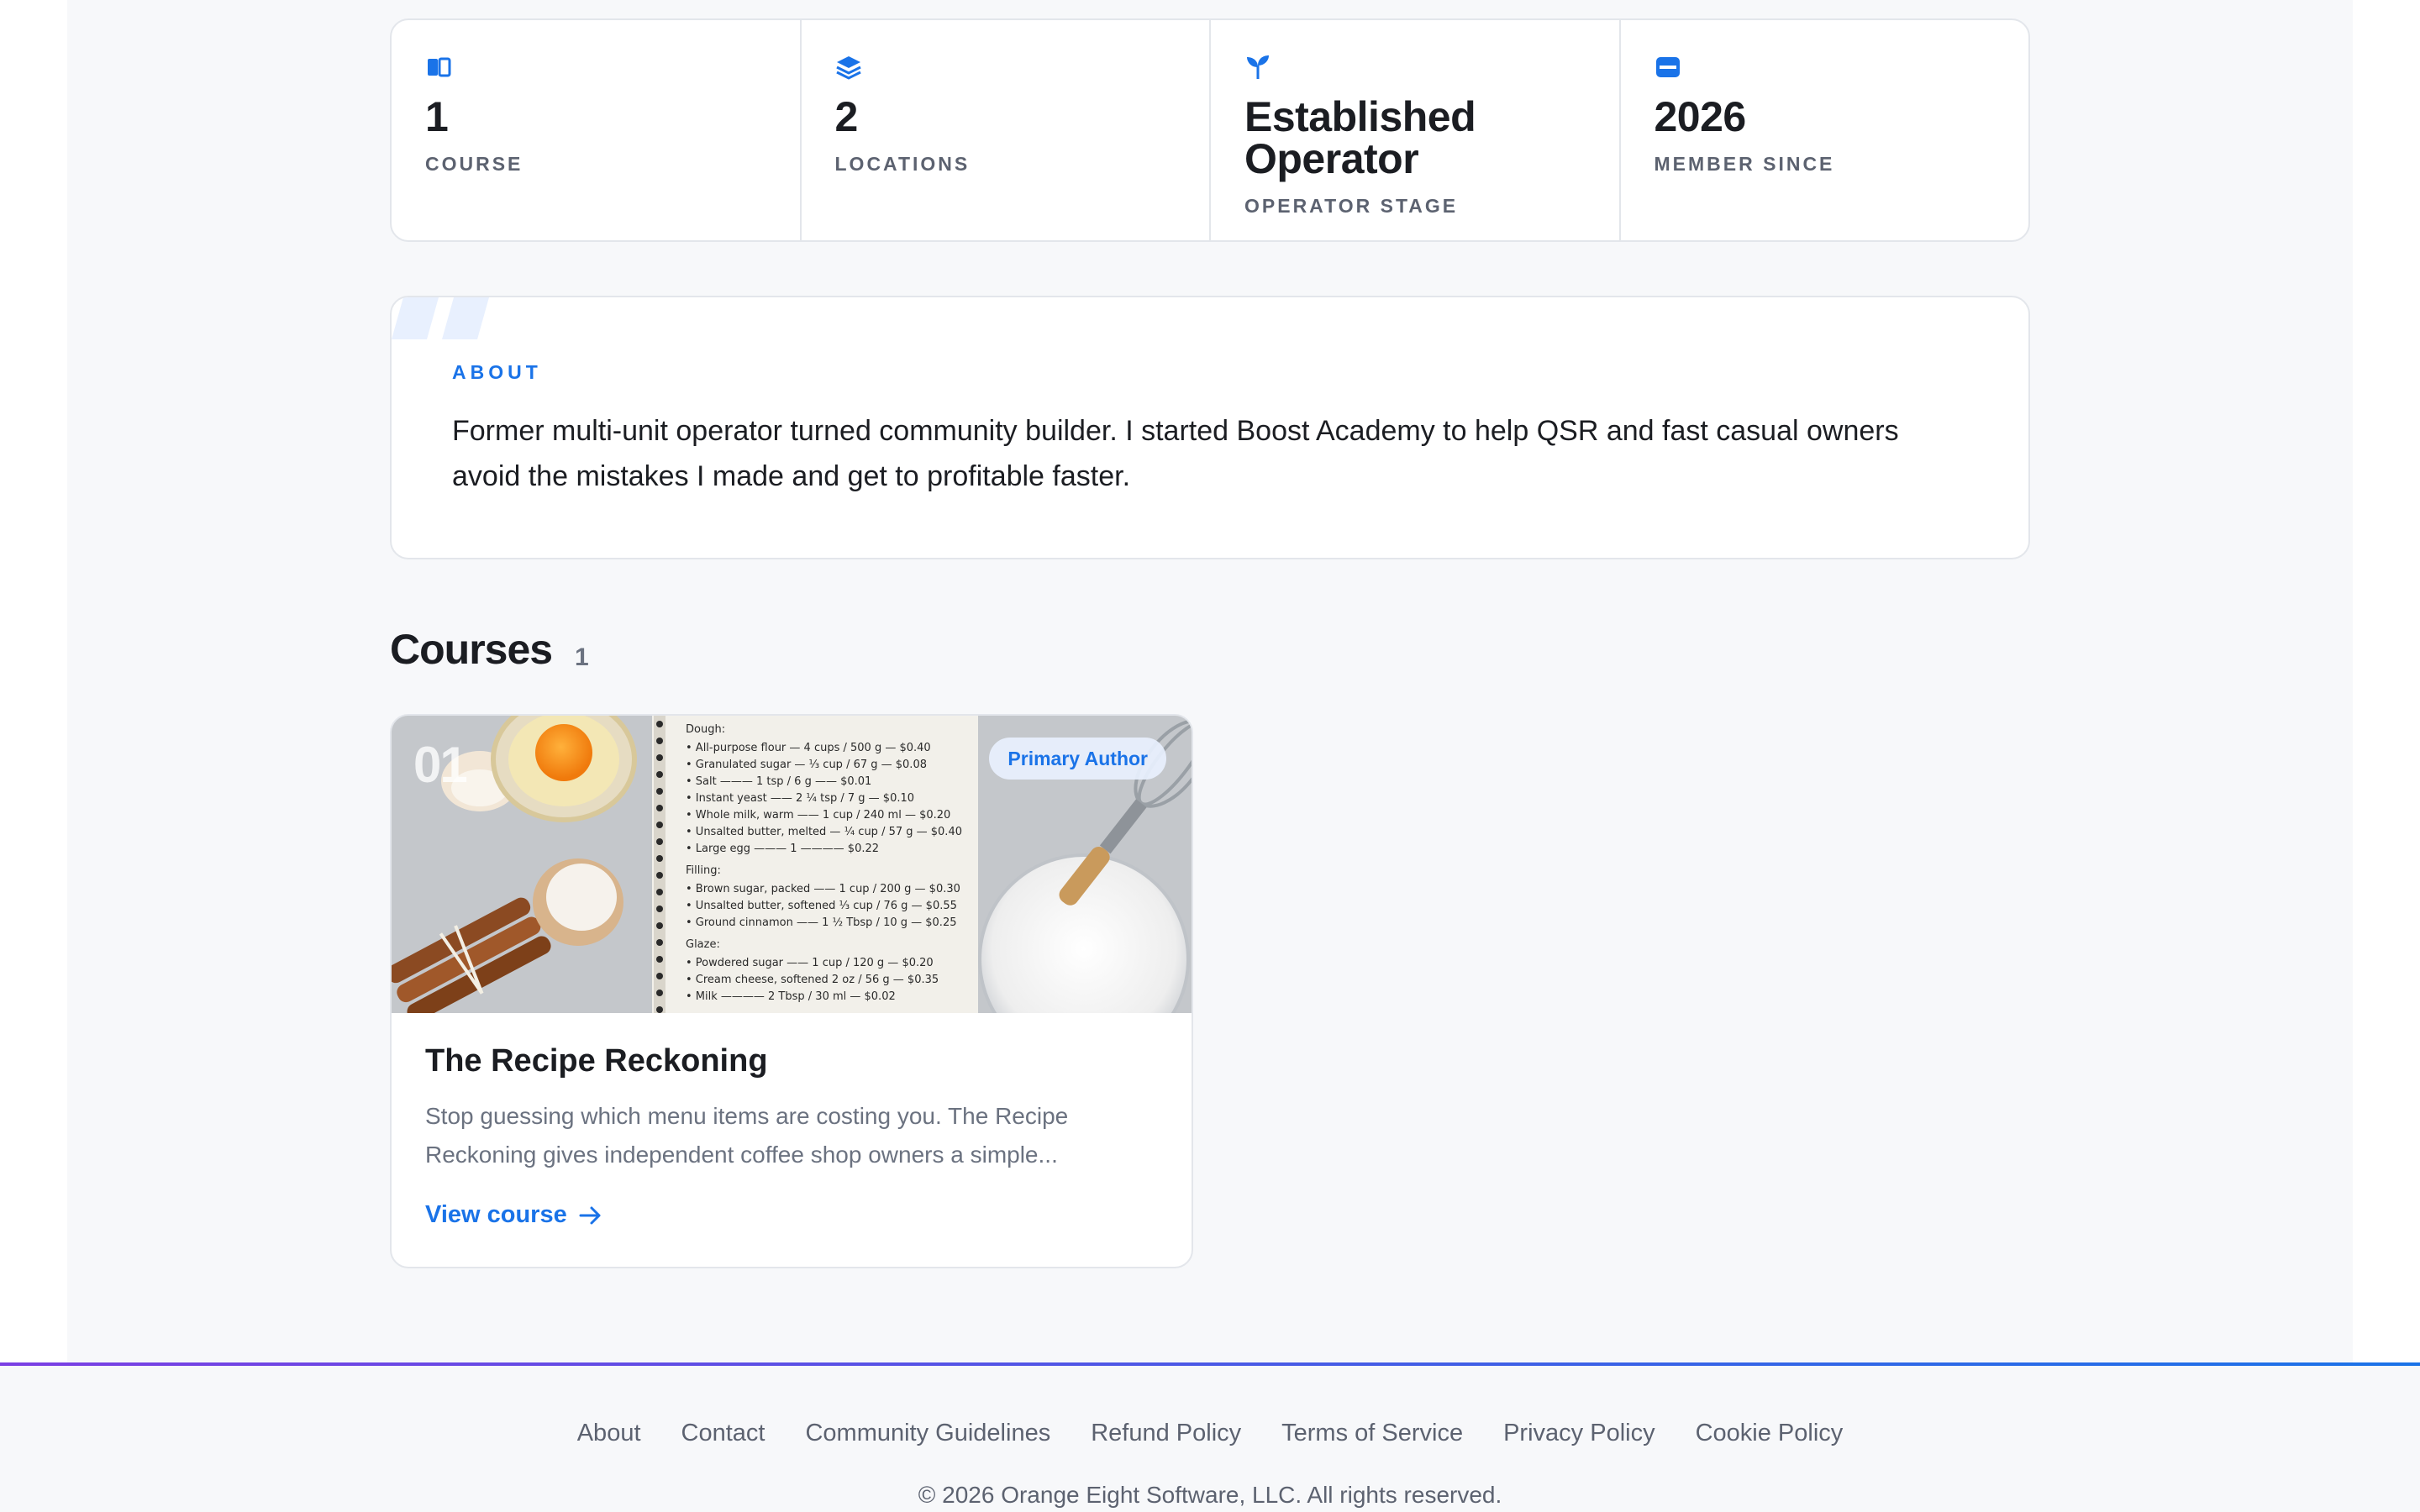 This screenshot has height=1512, width=2420. What do you see at coordinates (437, 116) in the screenshot?
I see `stat-value: 1` at bounding box center [437, 116].